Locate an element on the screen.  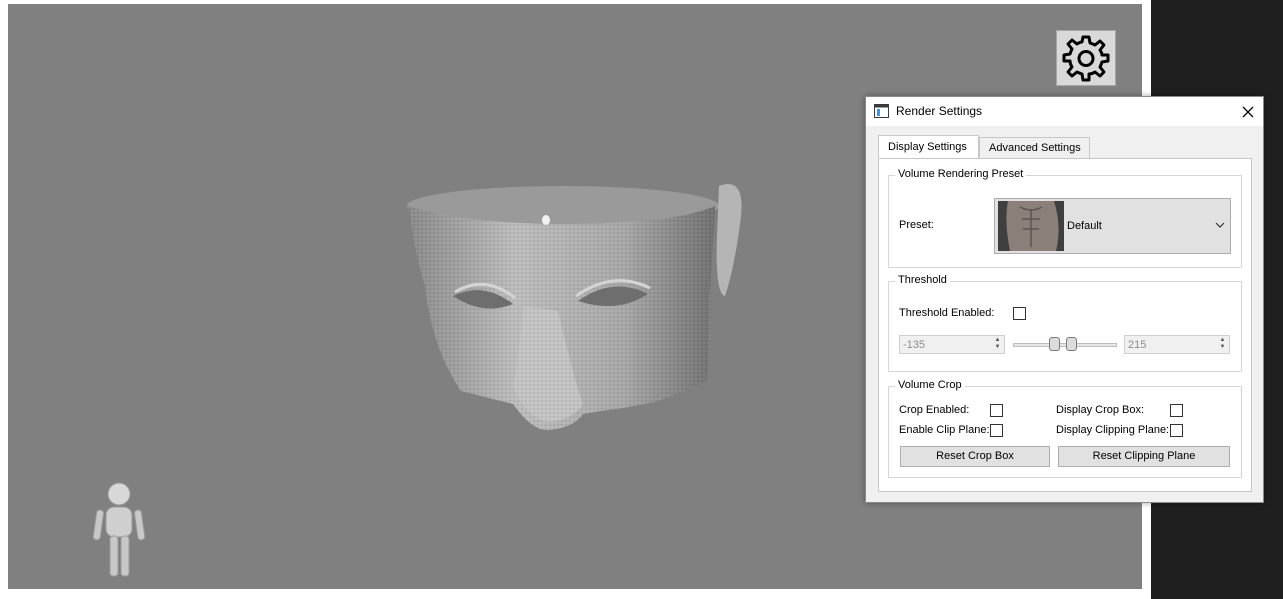
enable-clip-plane-label: Enable Clip Plane: is located at coordinates (944, 430).